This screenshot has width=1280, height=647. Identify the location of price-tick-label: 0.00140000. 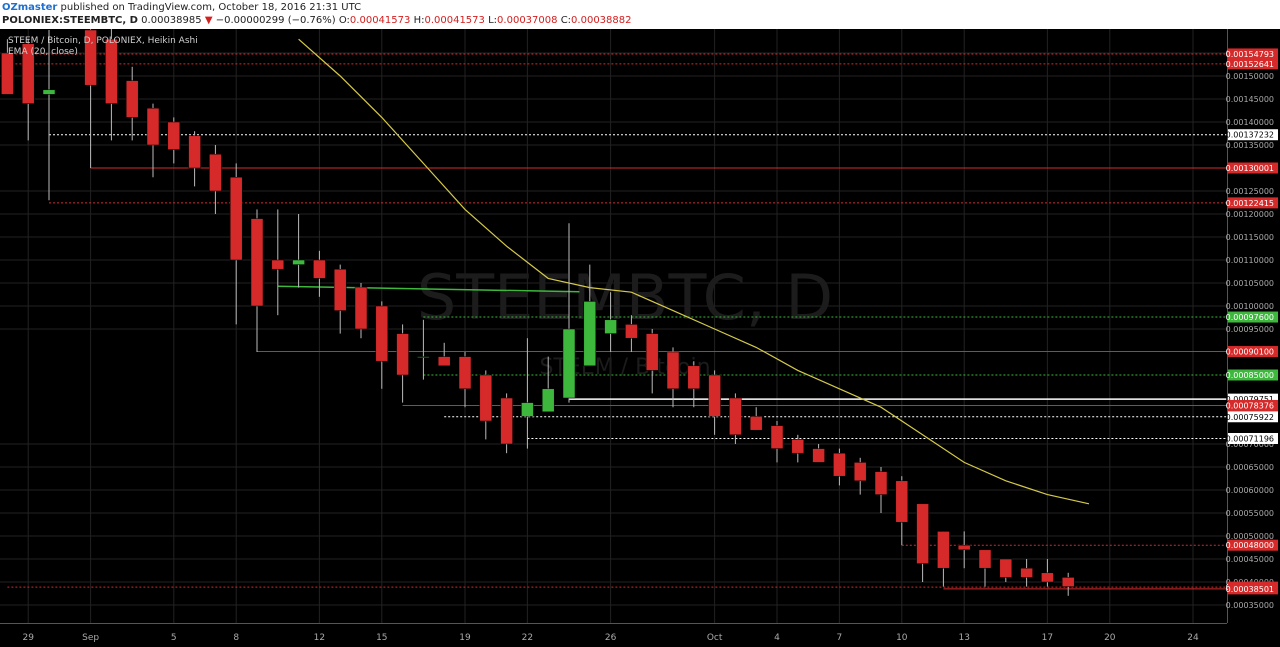
(1250, 122).